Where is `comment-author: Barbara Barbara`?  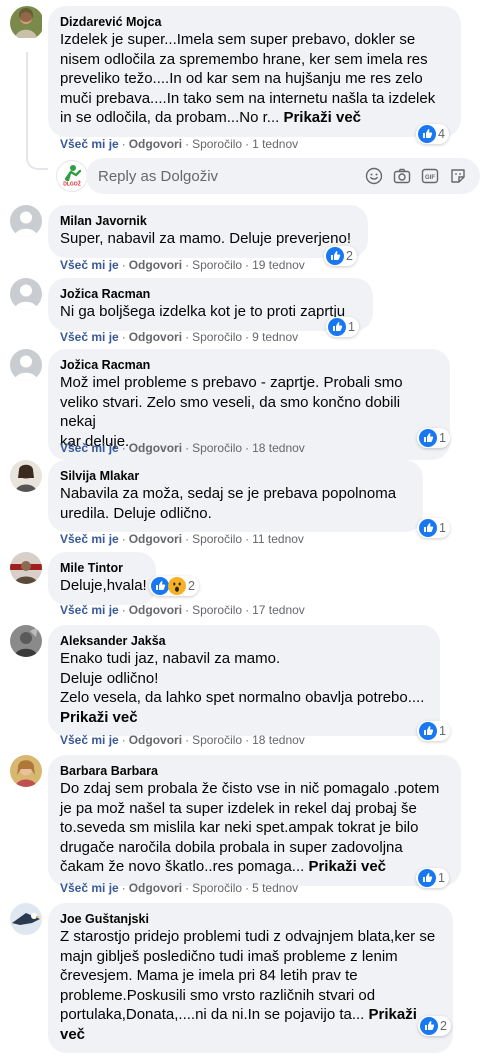 comment-author: Barbara Barbara is located at coordinates (254, 771).